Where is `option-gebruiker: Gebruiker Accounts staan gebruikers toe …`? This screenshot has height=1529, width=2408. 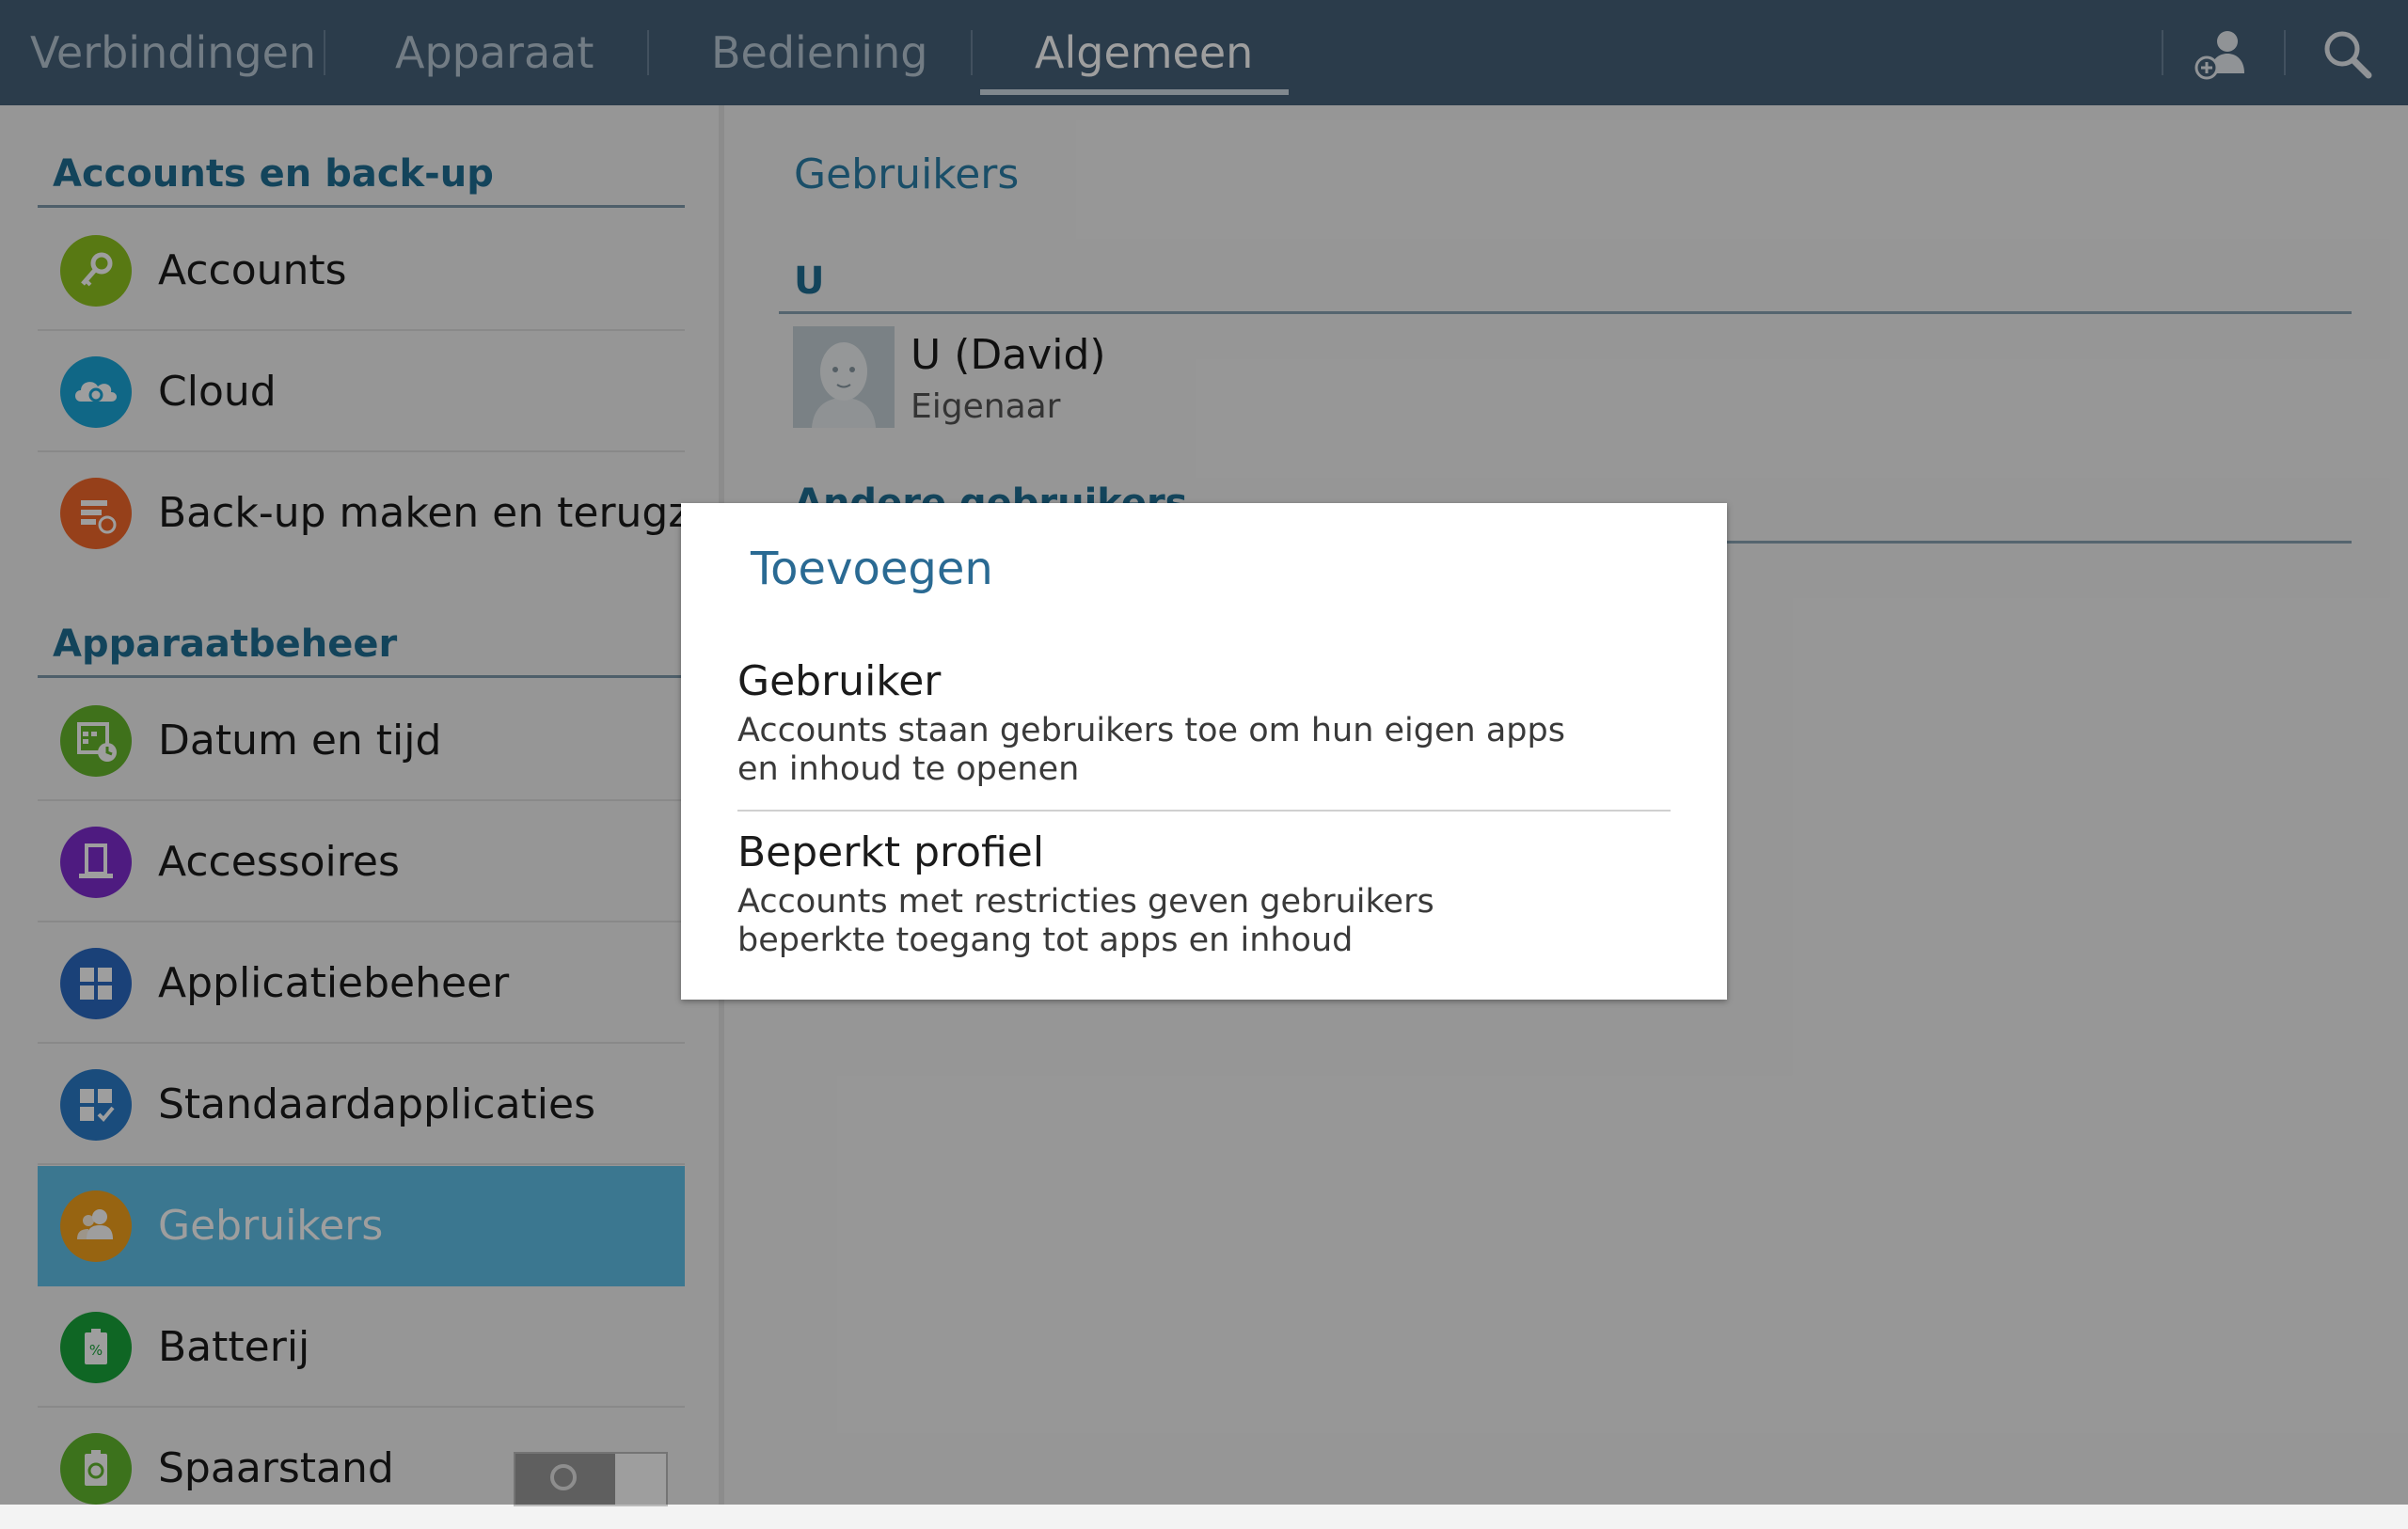 option-gebruiker: Gebruiker Accounts staan gebruikers toe … is located at coordinates (1204, 733).